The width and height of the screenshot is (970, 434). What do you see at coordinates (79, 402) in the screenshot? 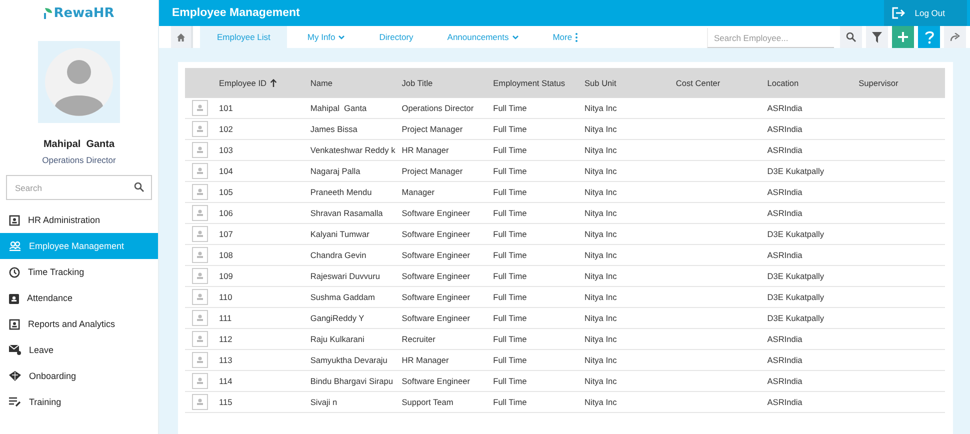
I see `sidebar-item: Training` at bounding box center [79, 402].